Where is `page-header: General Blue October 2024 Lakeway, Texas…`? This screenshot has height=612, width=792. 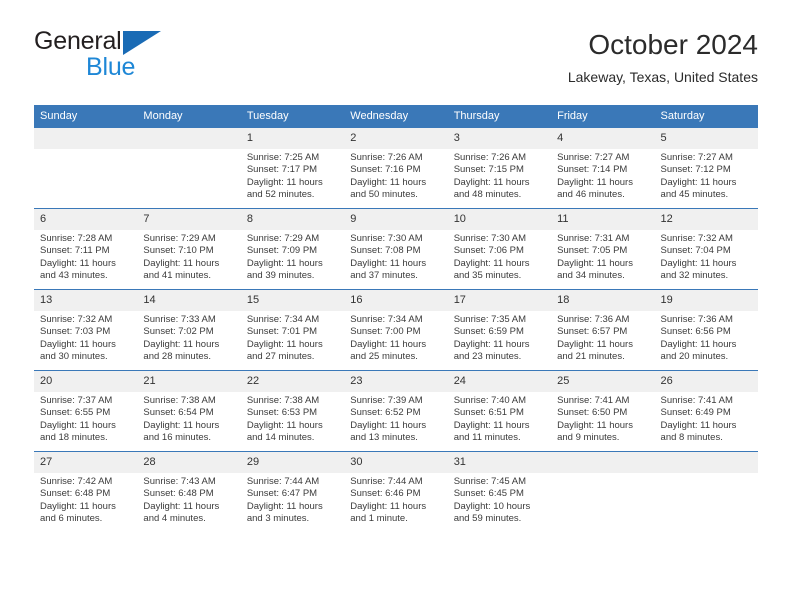 page-header: General Blue October 2024 Lakeway, Texas… is located at coordinates (396, 63).